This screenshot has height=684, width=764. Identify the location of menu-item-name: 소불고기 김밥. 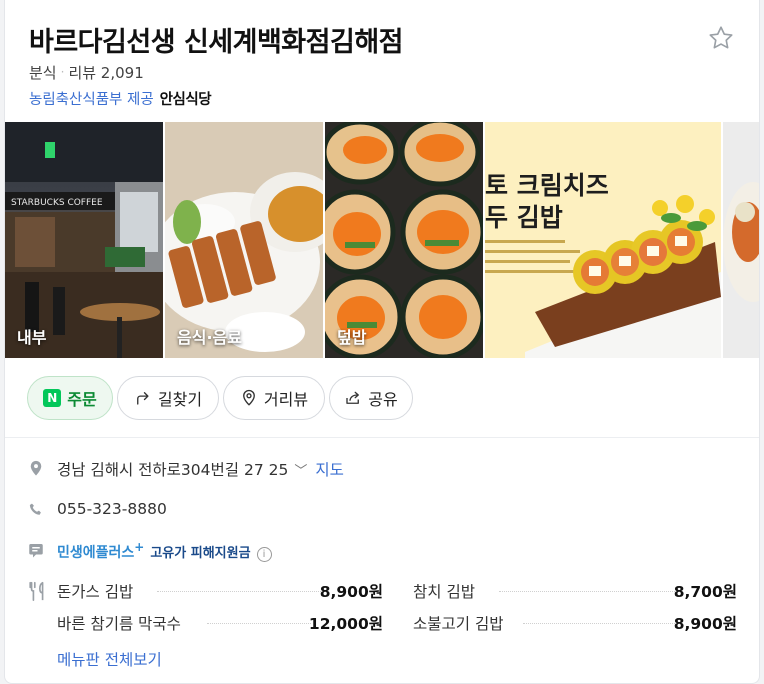
(458, 624).